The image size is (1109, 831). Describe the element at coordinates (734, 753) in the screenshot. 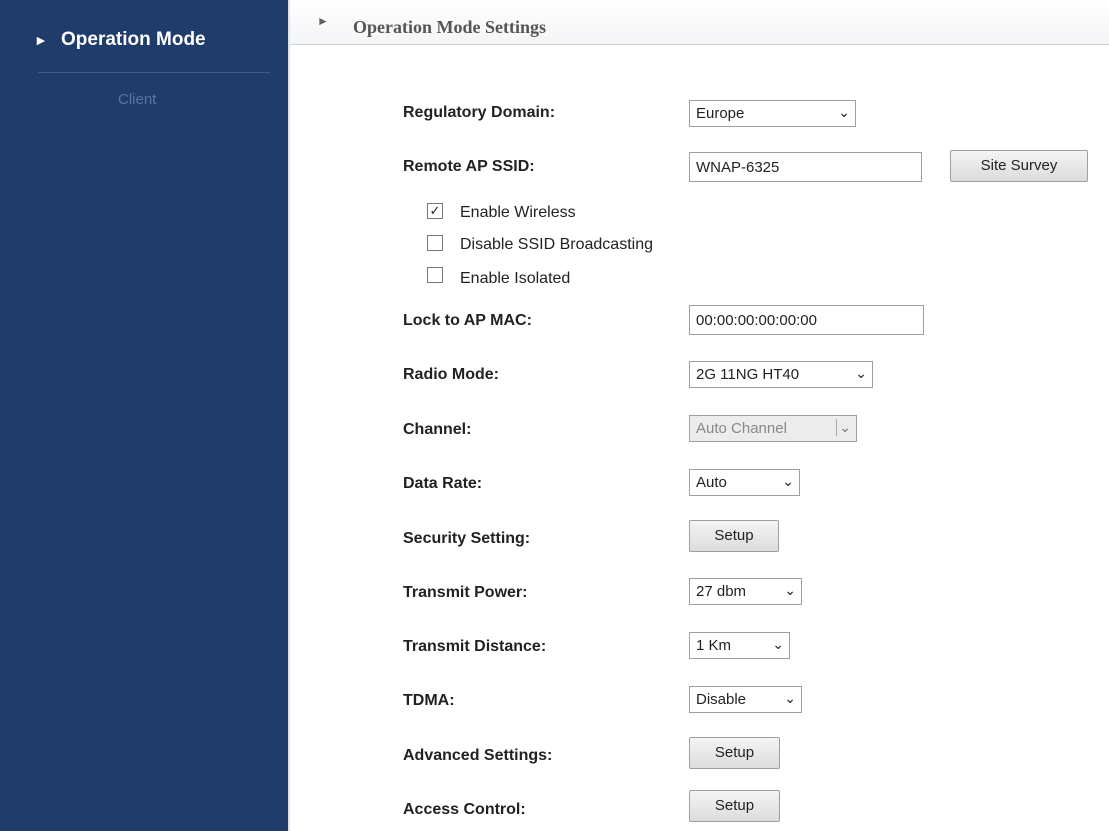

I see `advanced-setup-button: Setup` at that location.